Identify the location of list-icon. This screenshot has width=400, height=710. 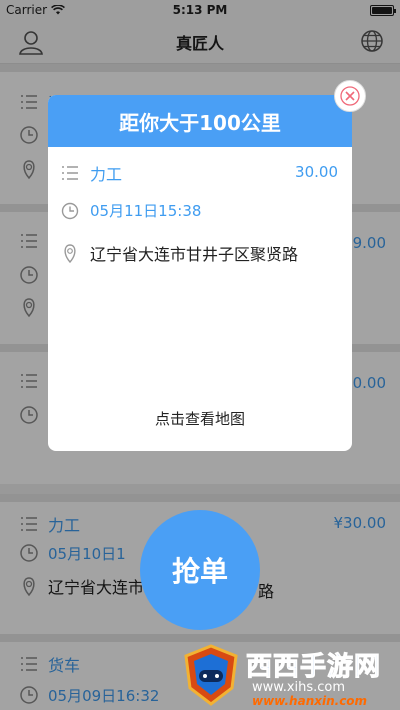
(70, 173).